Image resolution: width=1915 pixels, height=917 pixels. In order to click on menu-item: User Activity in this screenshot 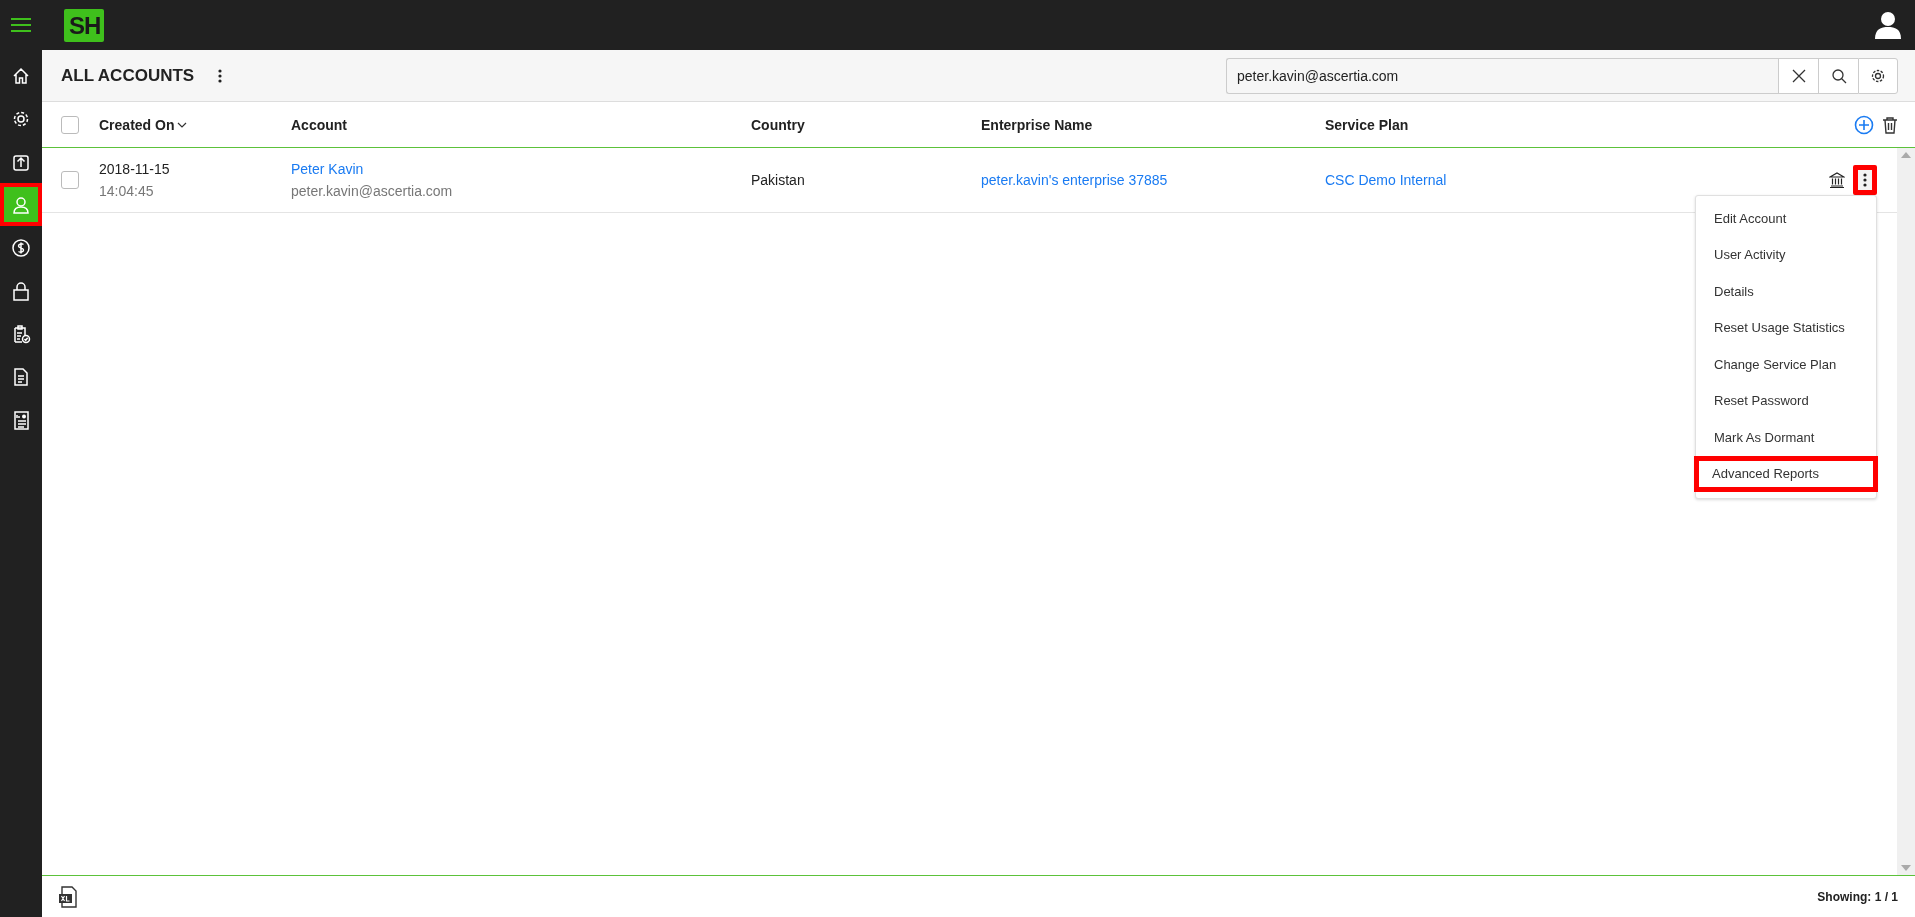, I will do `click(1786, 254)`.